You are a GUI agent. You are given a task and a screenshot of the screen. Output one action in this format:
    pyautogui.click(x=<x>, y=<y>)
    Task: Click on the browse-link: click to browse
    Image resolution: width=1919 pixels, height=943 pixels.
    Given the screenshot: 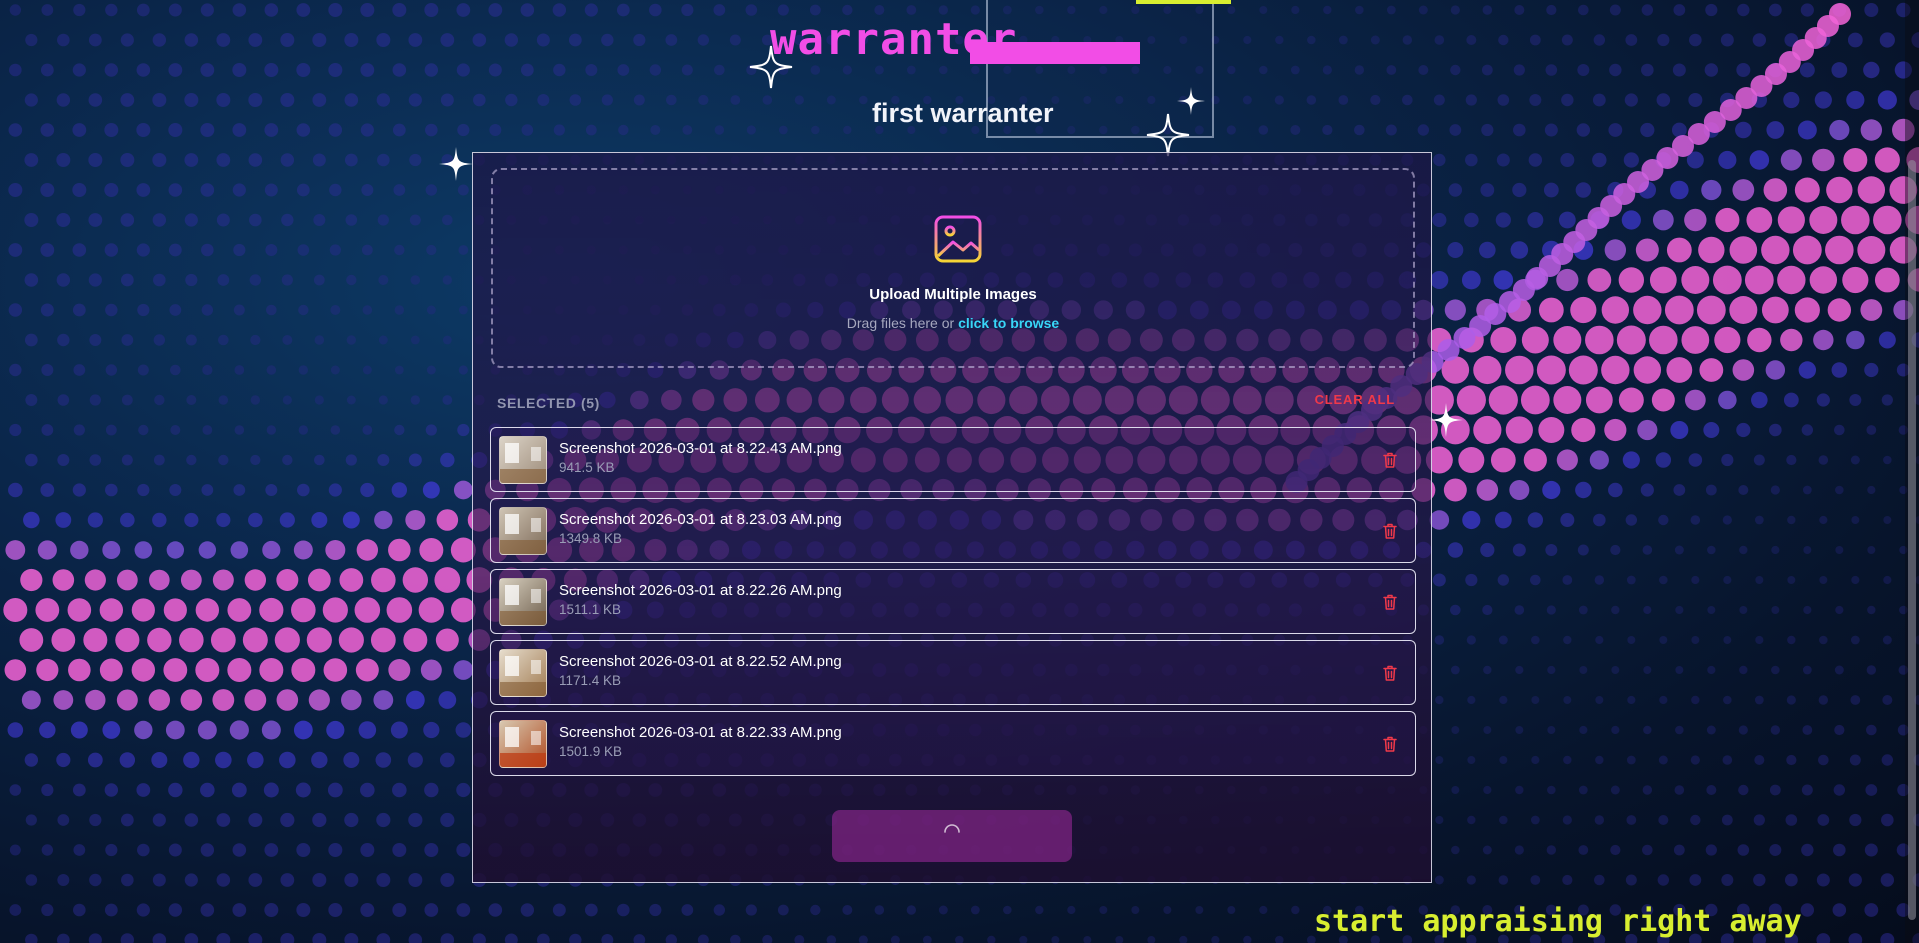 What is the action you would take?
    pyautogui.click(x=1008, y=323)
    